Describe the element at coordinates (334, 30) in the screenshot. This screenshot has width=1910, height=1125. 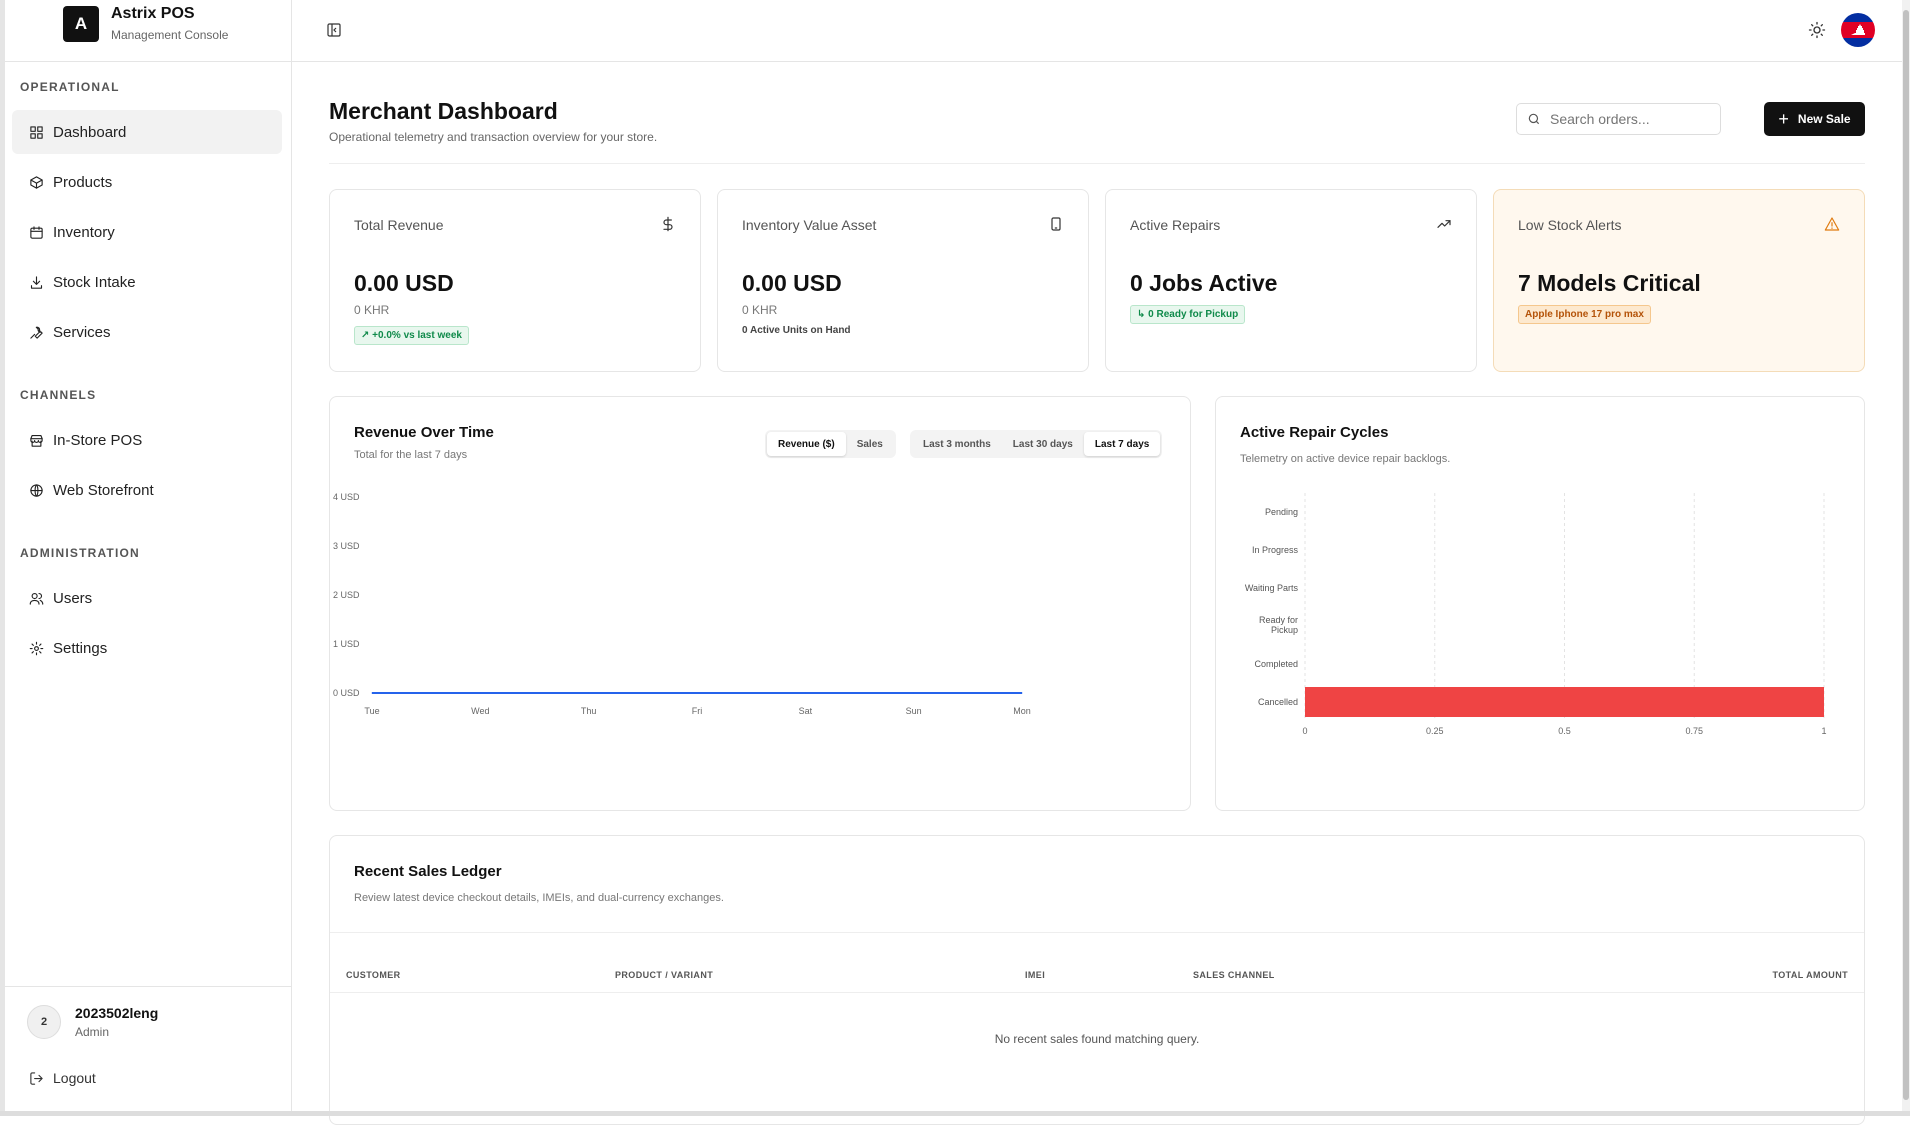
I see `sidebar-toggle-icon` at that location.